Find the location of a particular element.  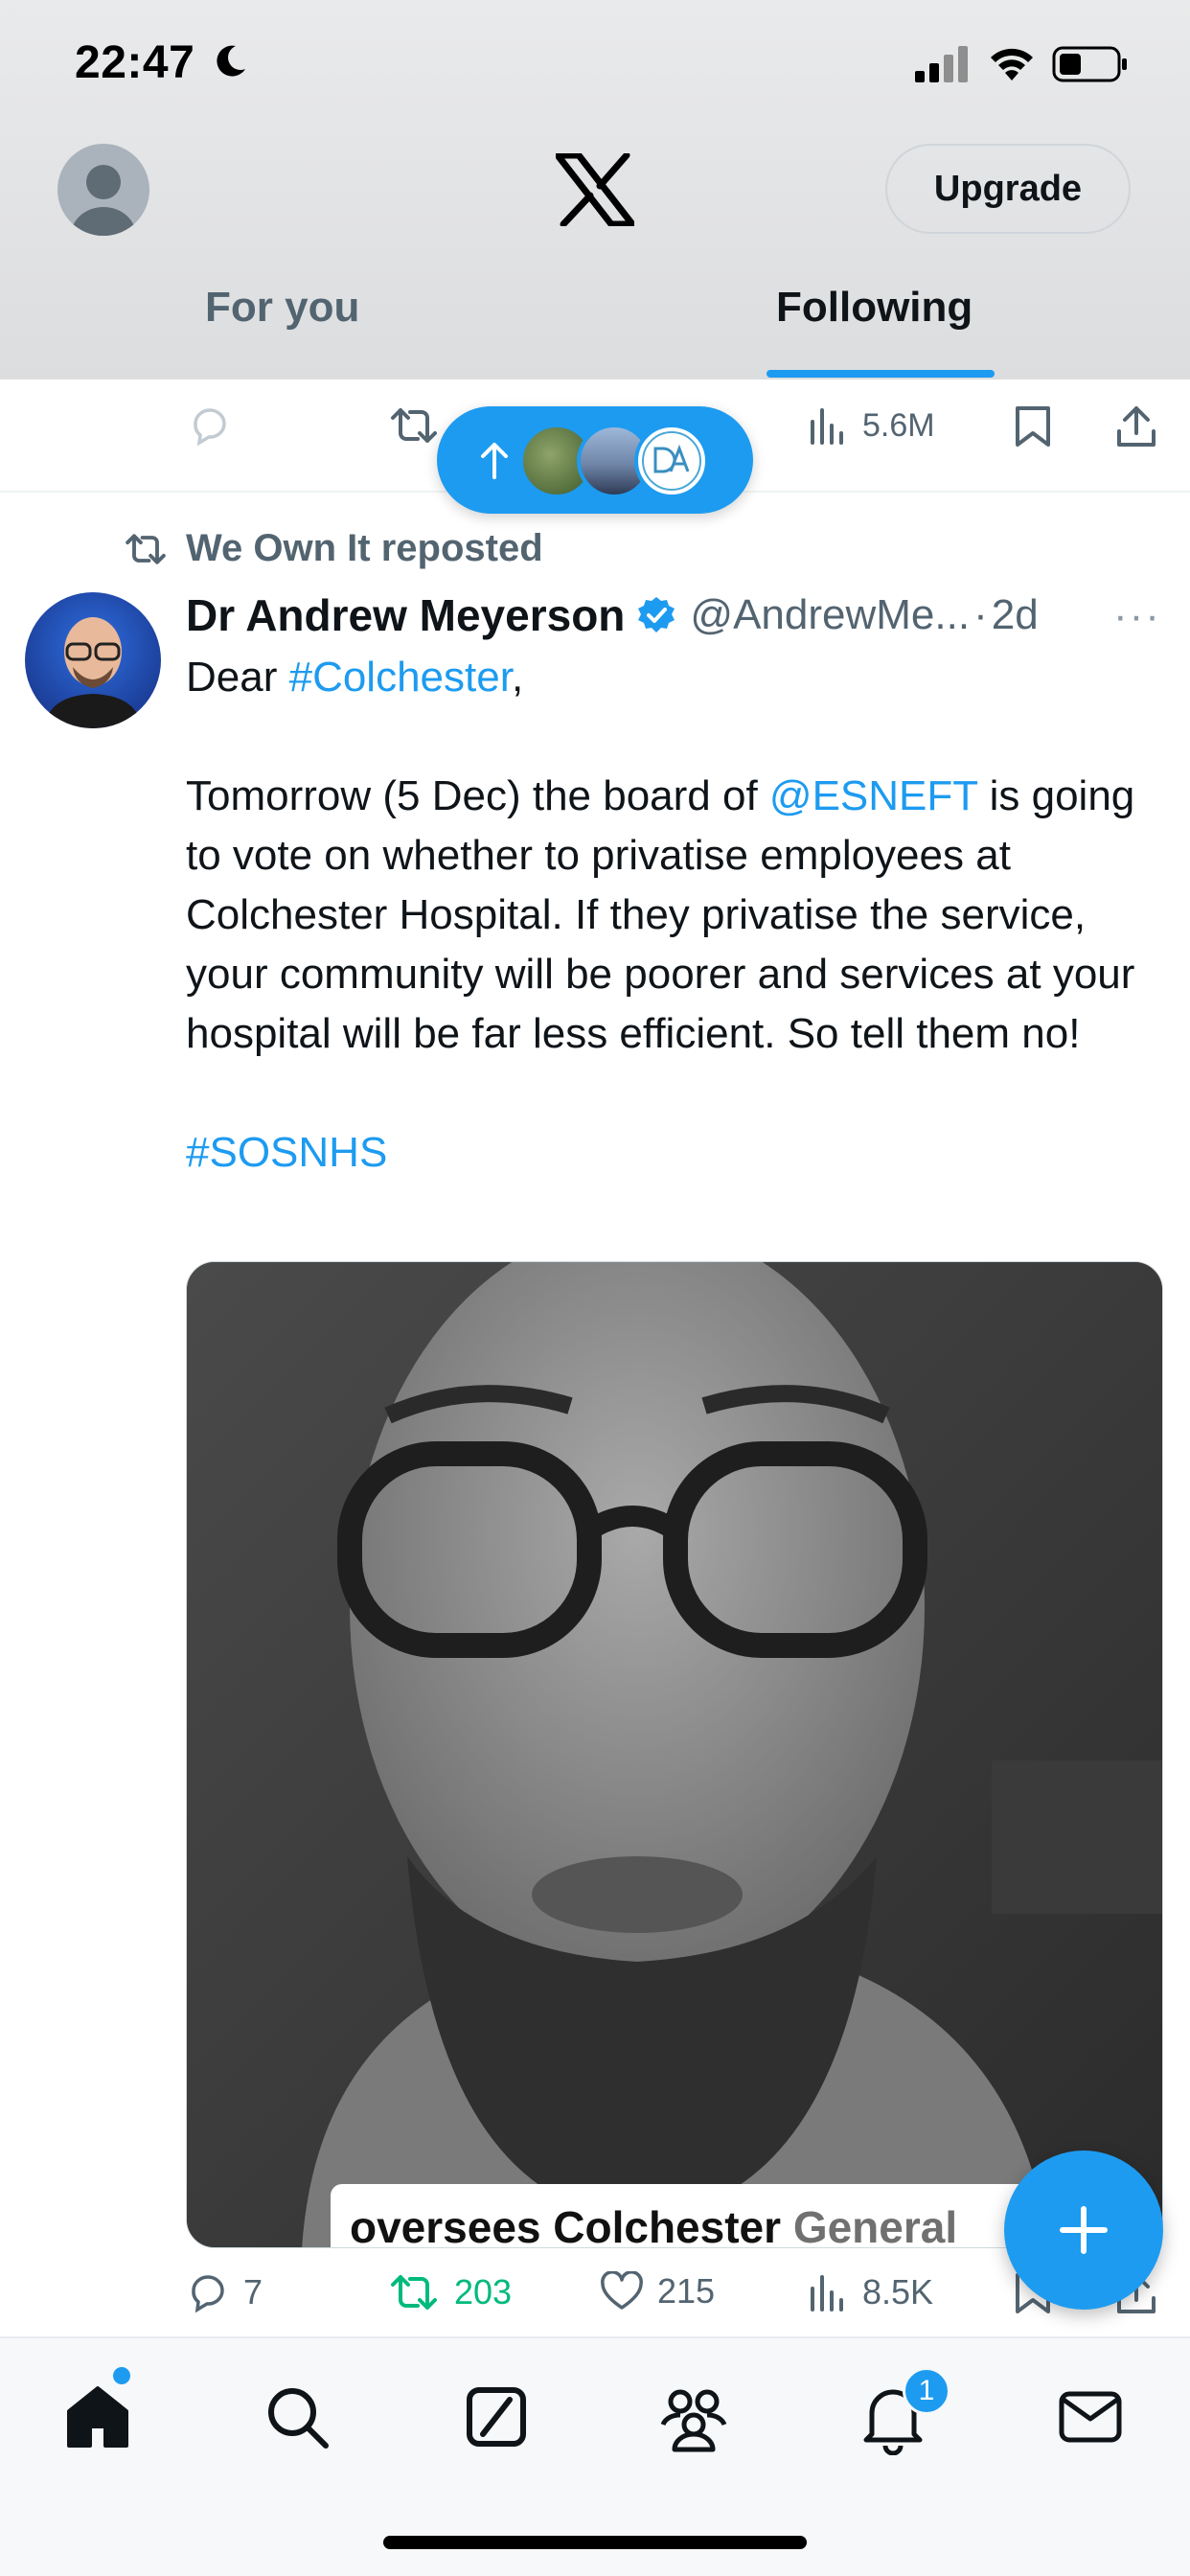

nav-messages is located at coordinates (1091, 2417).